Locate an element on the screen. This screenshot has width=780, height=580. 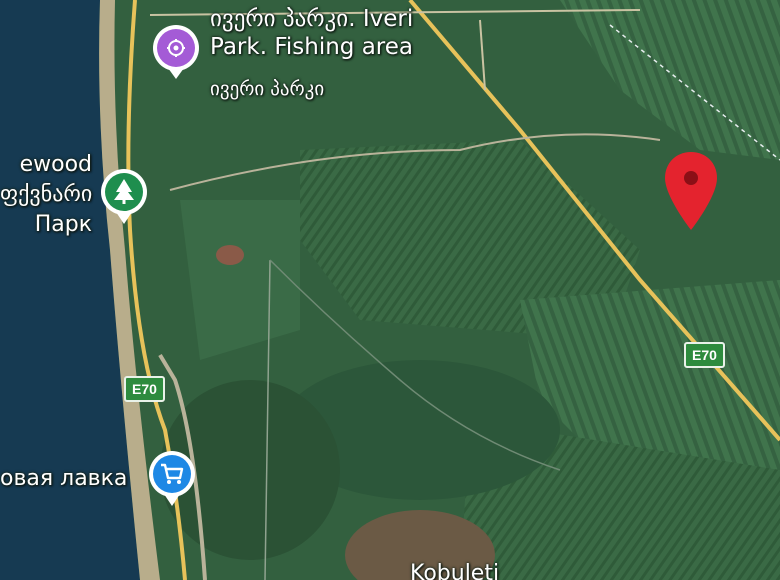
tree-icon is located at coordinates (124, 196).